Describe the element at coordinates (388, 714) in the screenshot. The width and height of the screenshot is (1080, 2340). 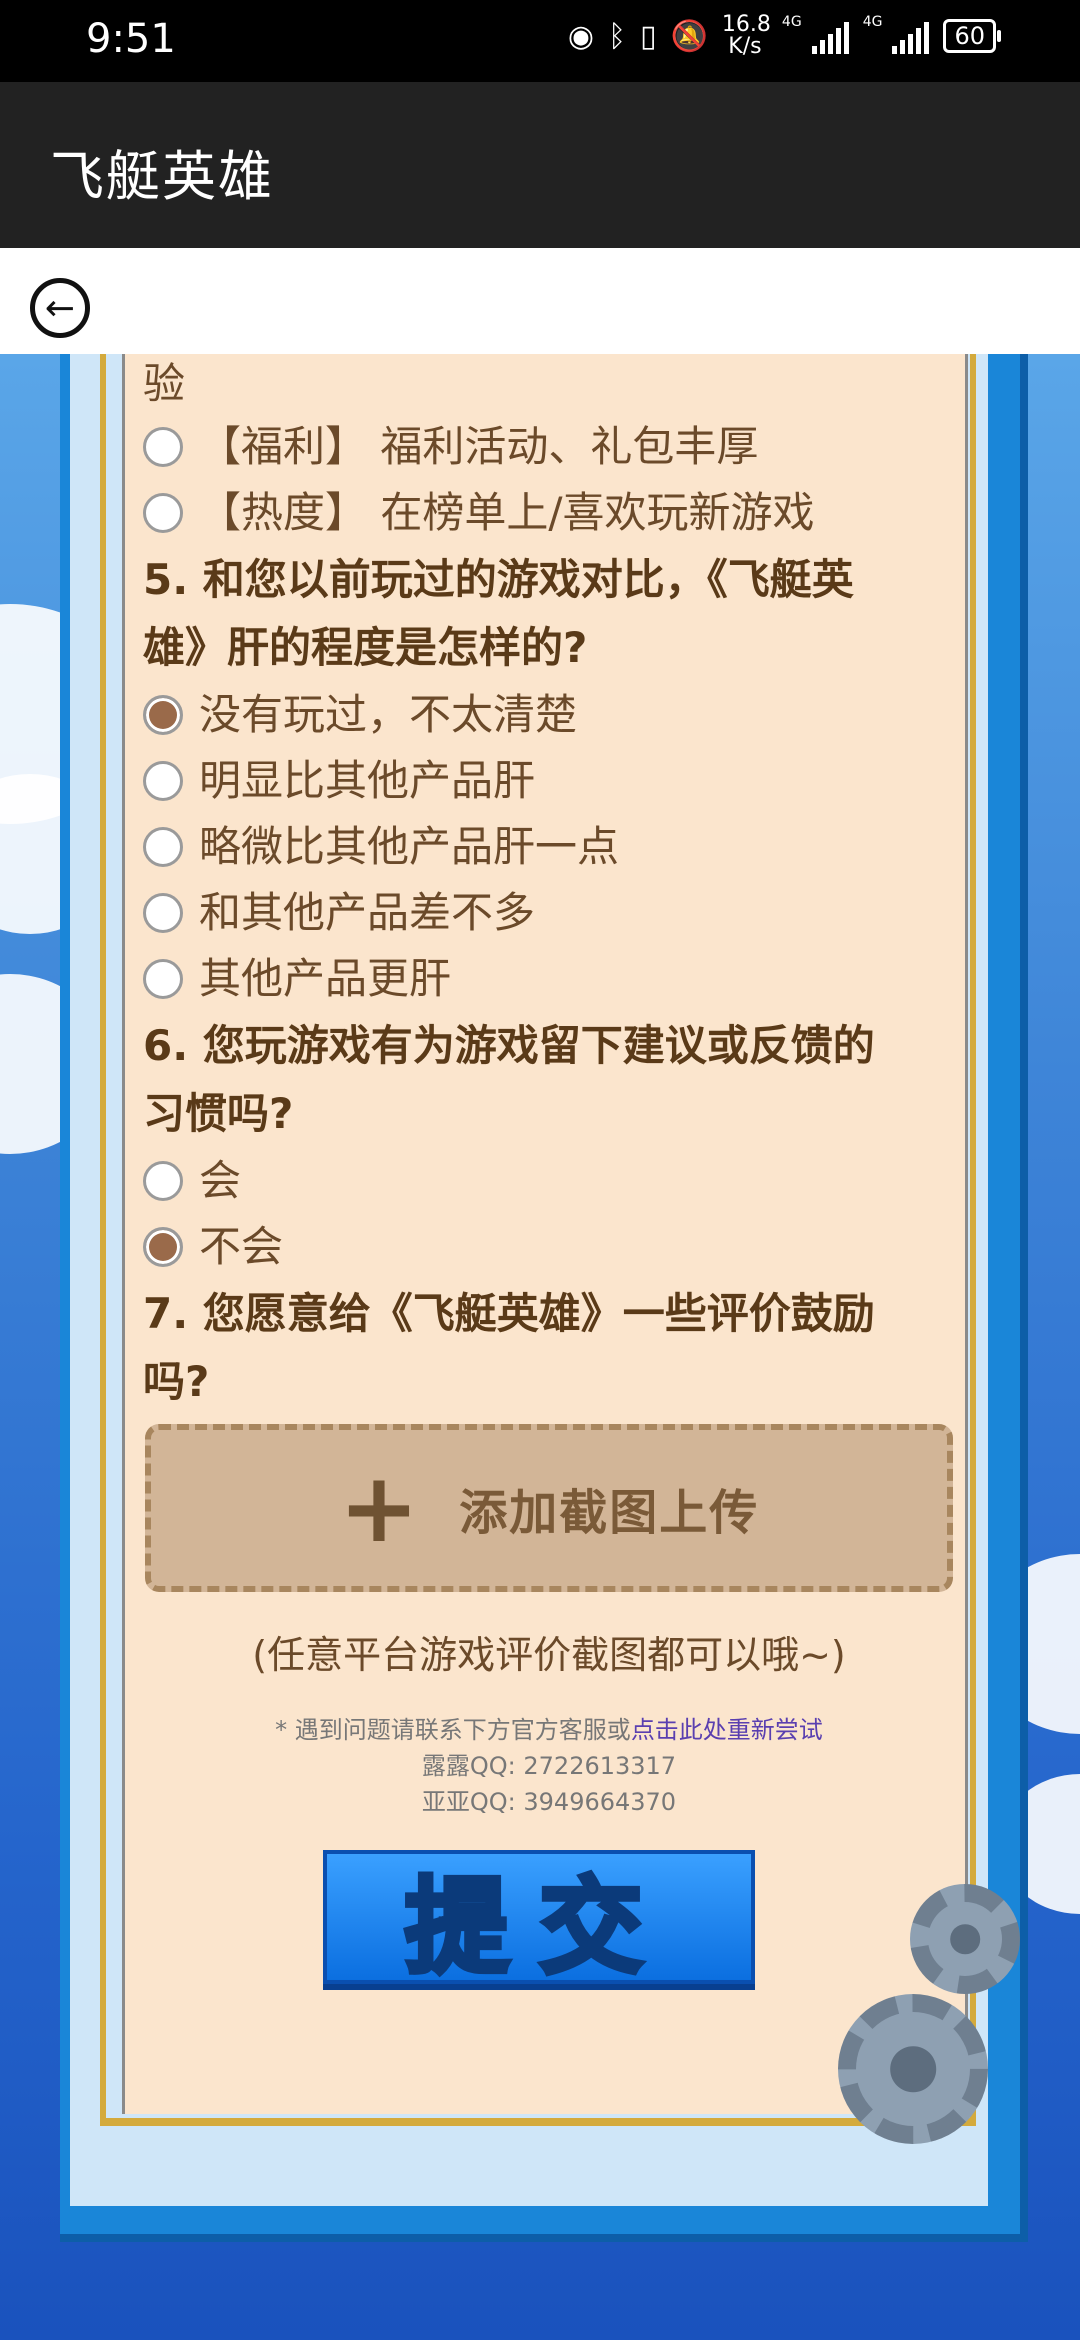
I see `option-label: 没有玩过，不太清楚` at that location.